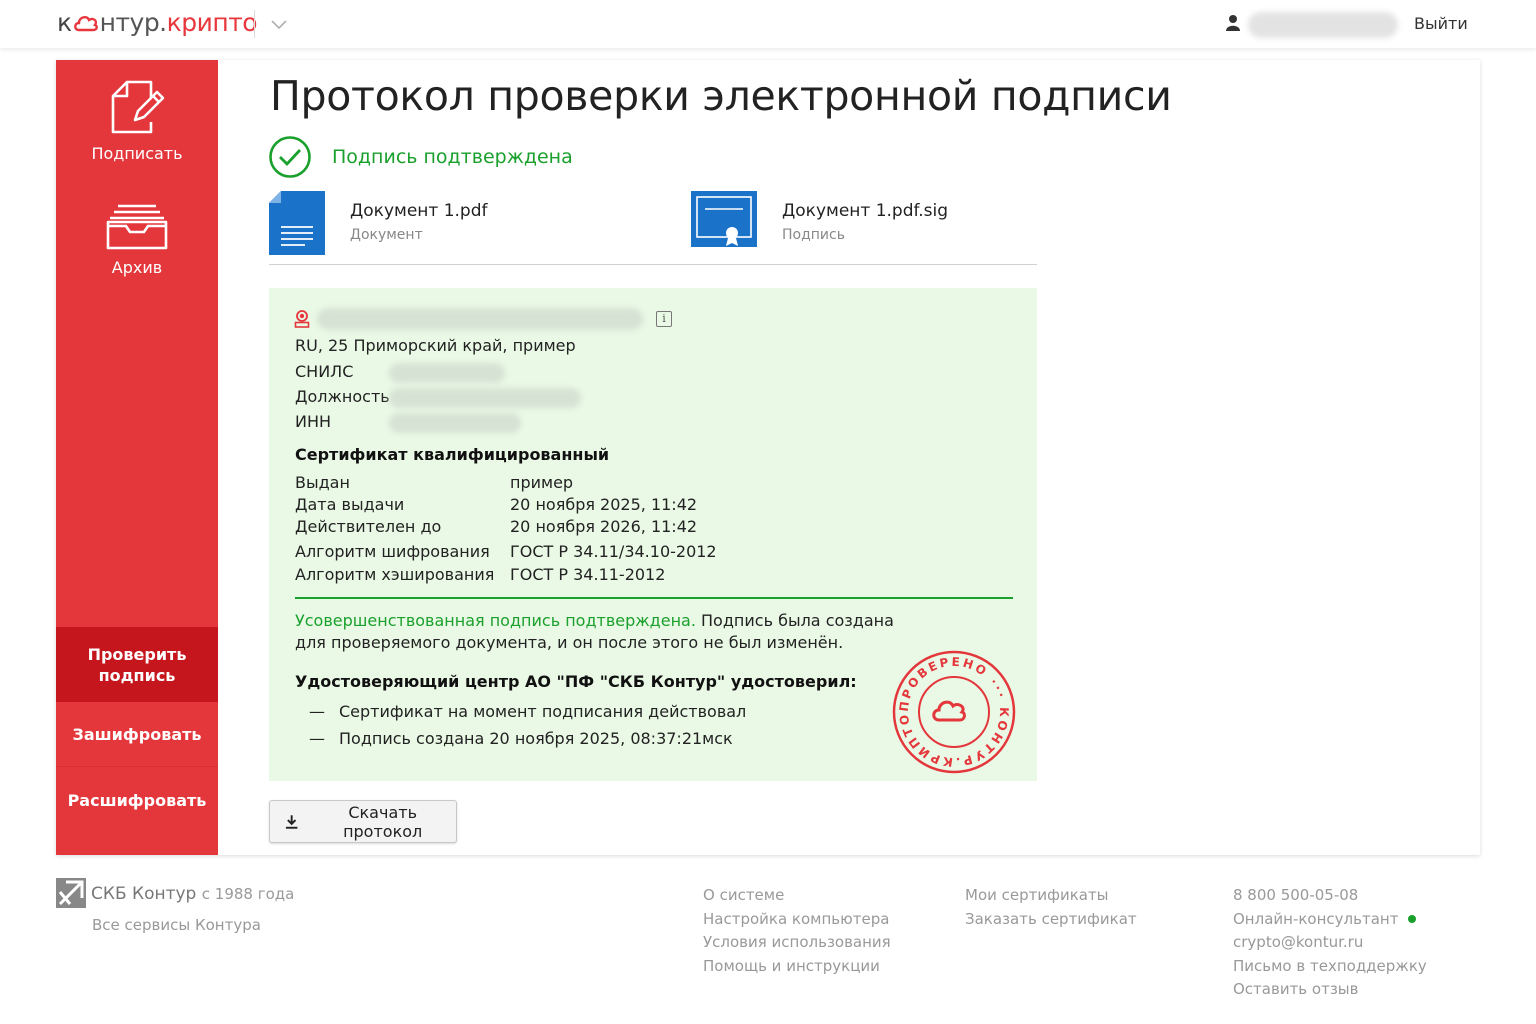 The height and width of the screenshot is (1024, 1536). What do you see at coordinates (865, 211) in the screenshot?
I see `signature-file-name: Документ 1.pdf.sig` at bounding box center [865, 211].